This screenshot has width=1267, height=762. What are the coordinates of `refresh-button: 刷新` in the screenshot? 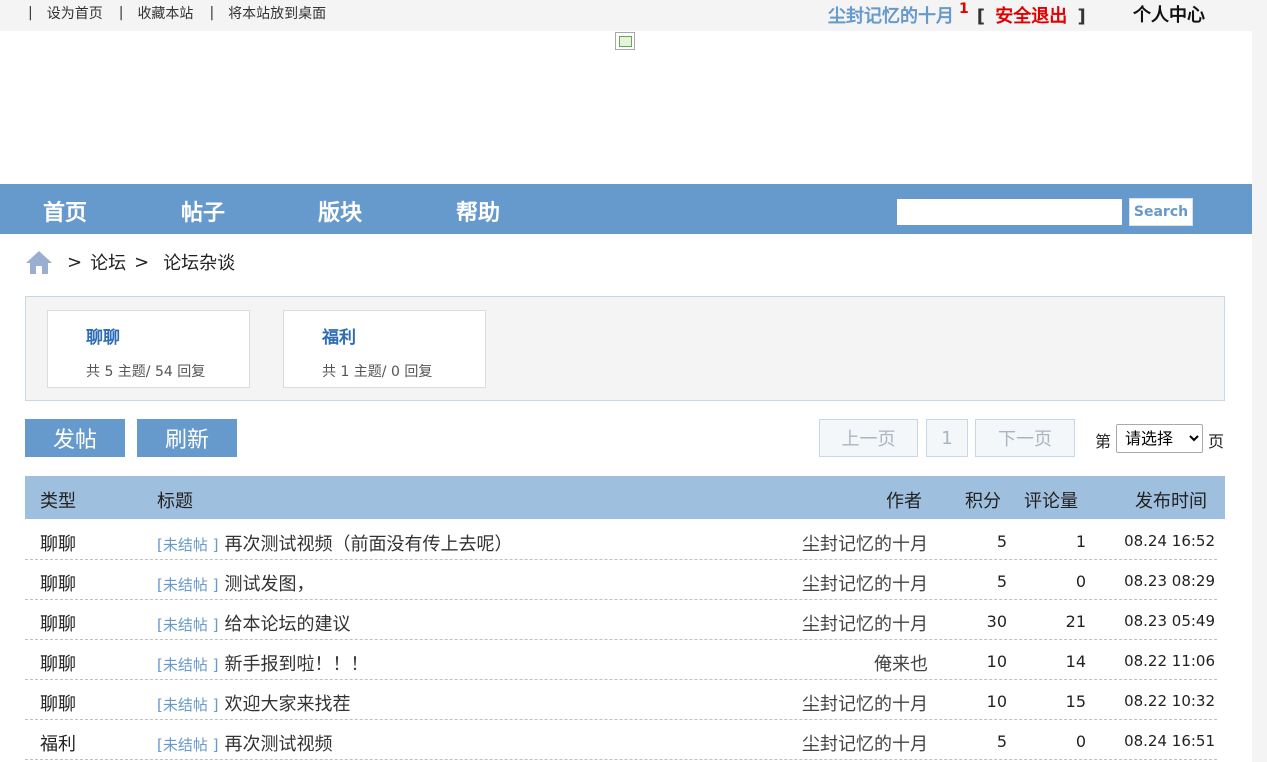 It's located at (187, 438).